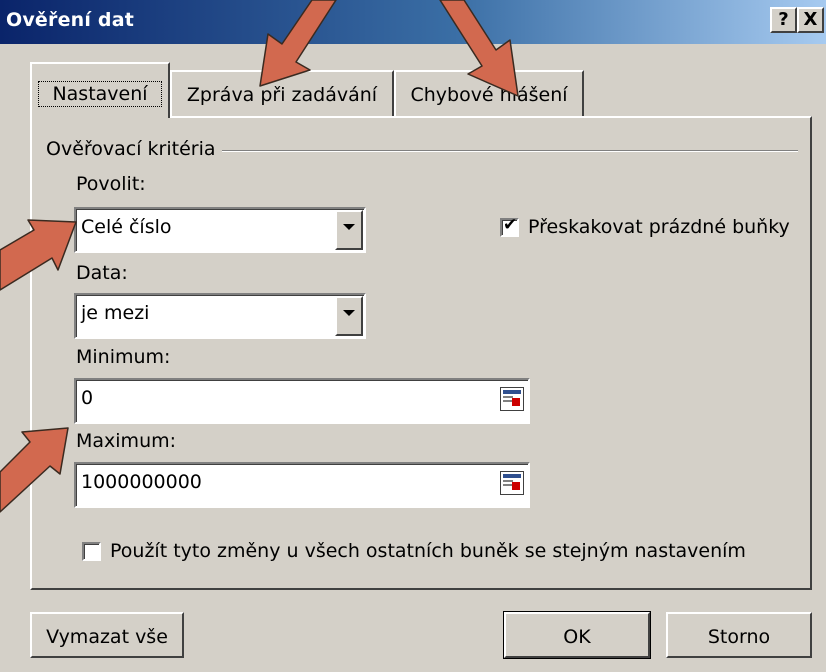 This screenshot has width=826, height=672. I want to click on clear-all-label: Vymazat vše, so click(107, 637).